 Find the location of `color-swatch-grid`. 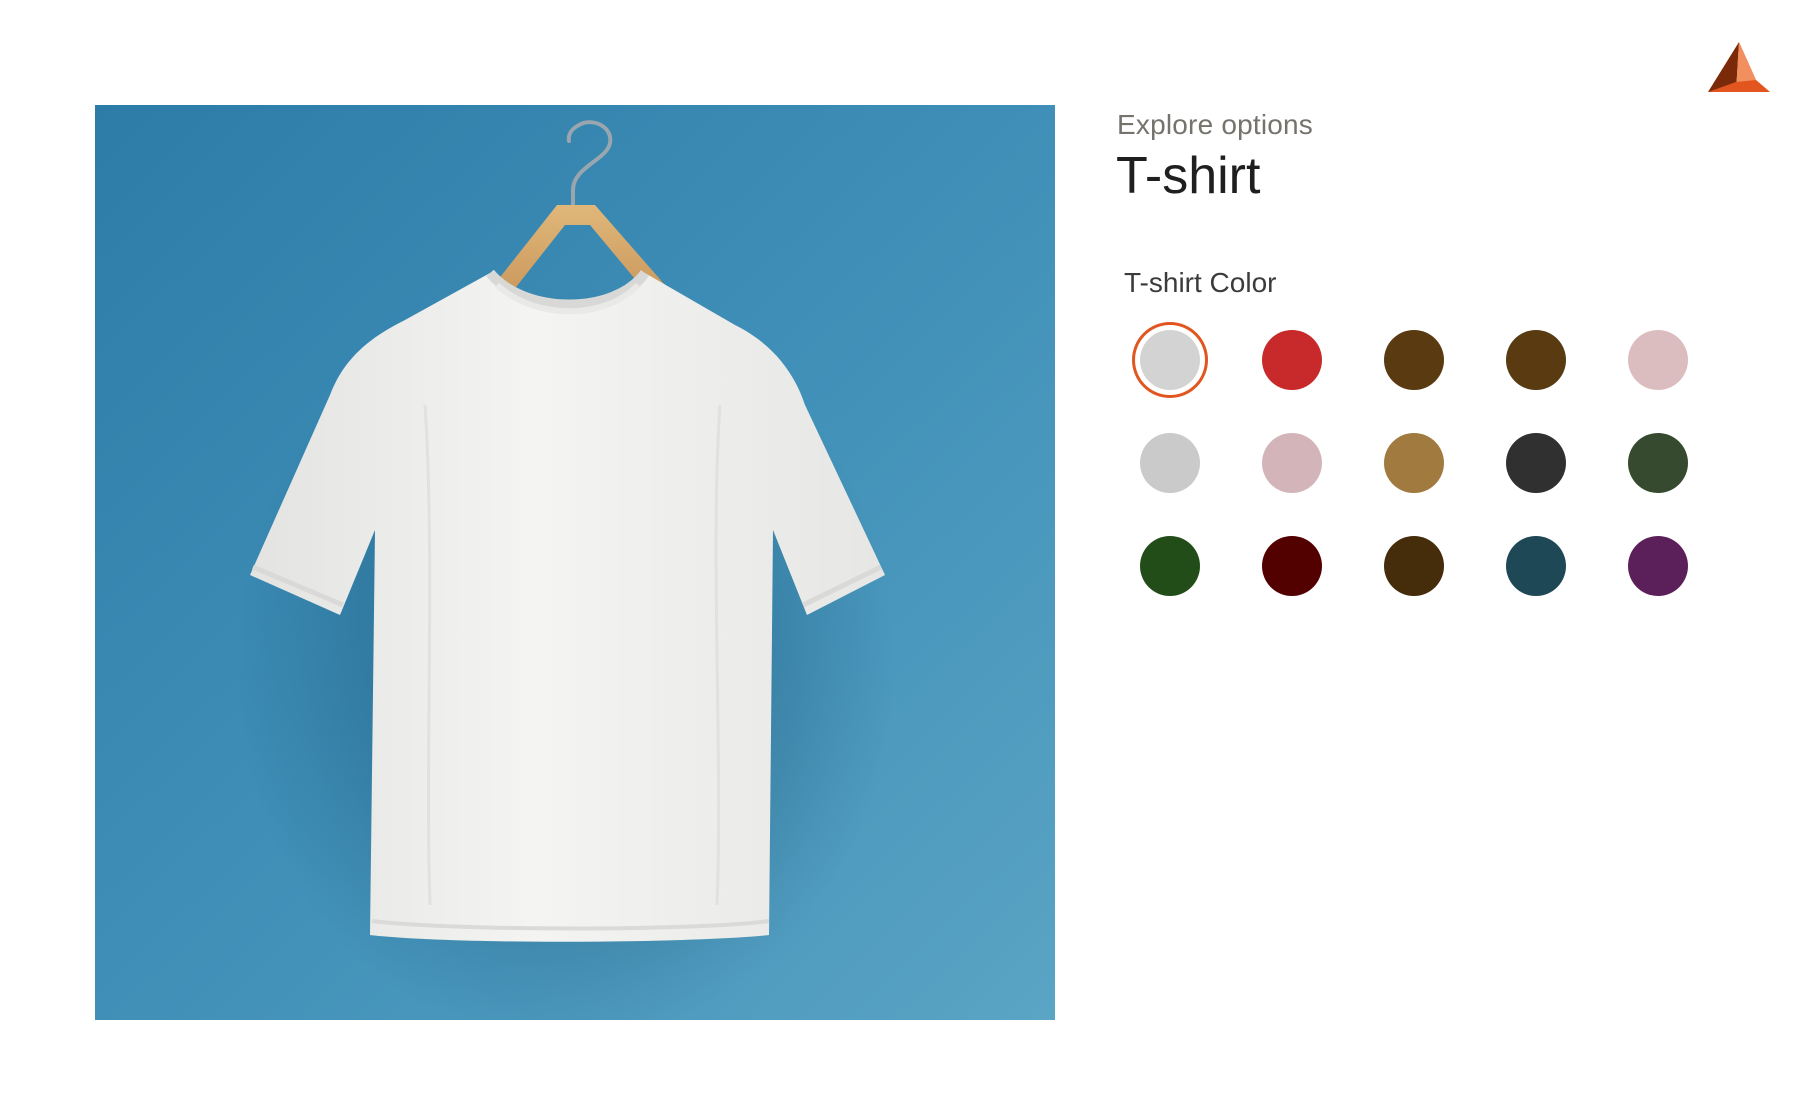

color-swatch-grid is located at coordinates (1420, 463).